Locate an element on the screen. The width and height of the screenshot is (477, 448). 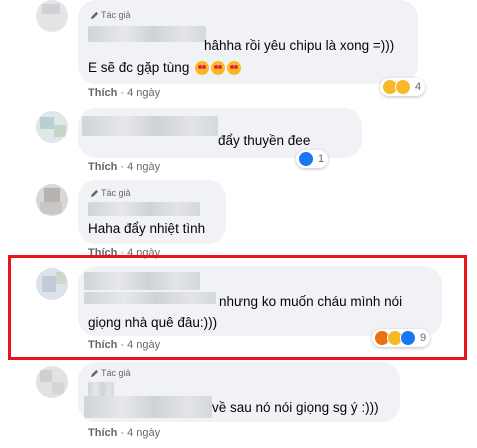
comment-text: E sẽ đc gặp tùng is located at coordinates (165, 68).